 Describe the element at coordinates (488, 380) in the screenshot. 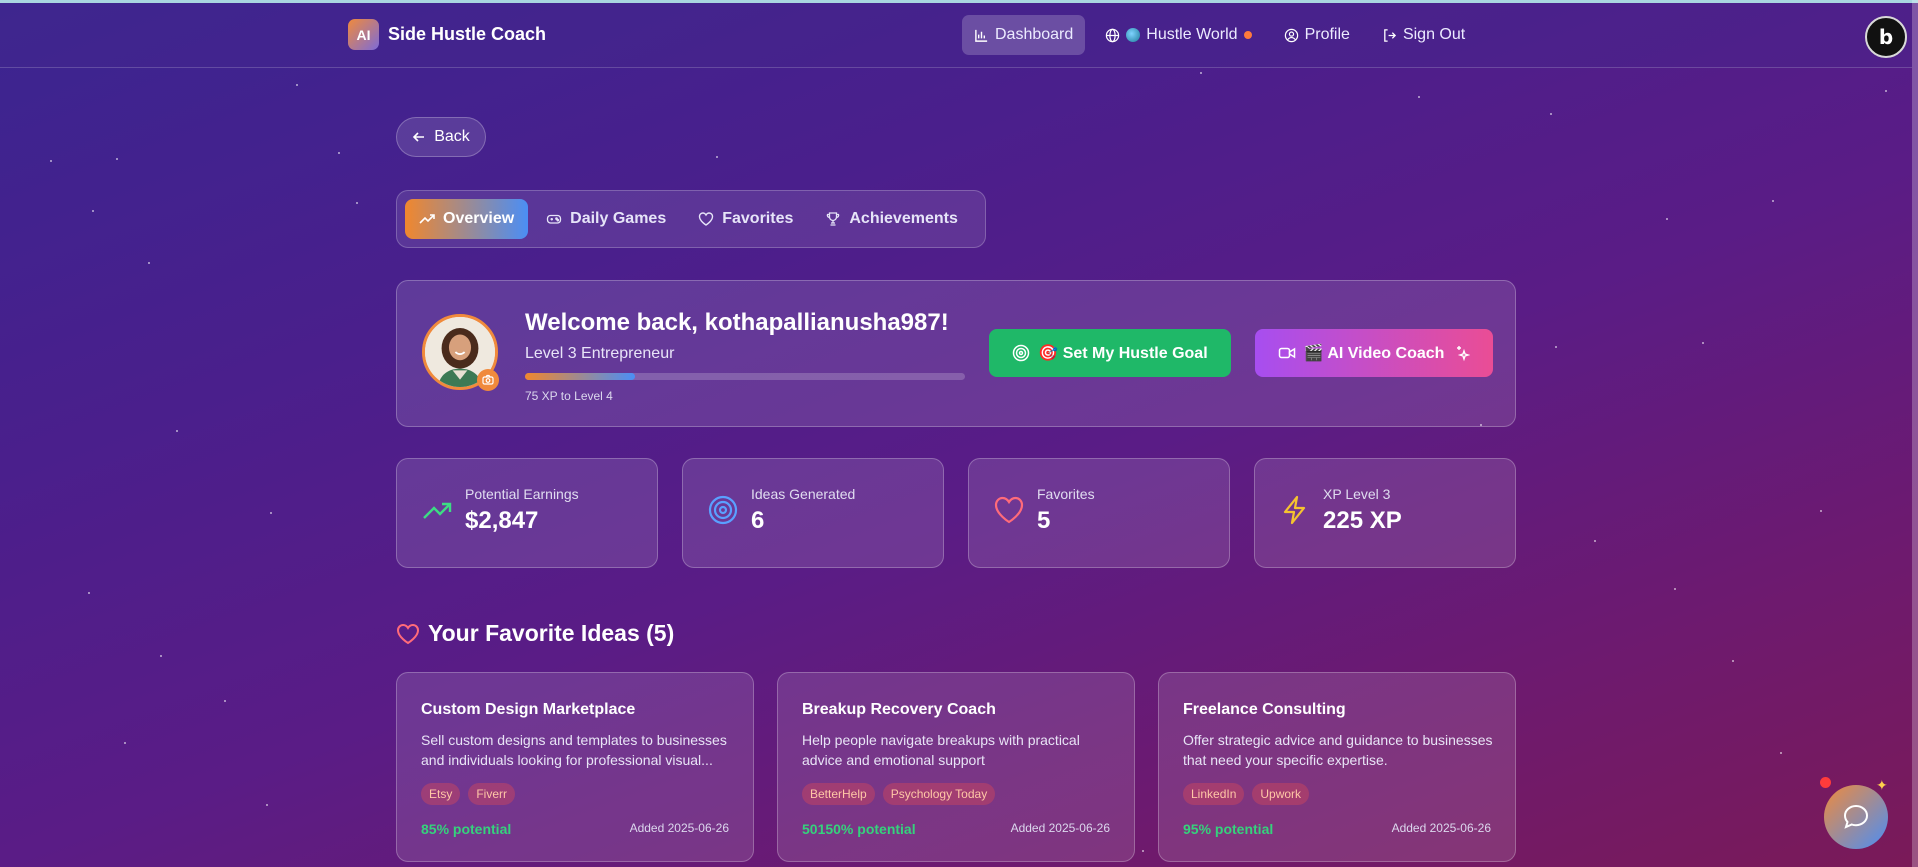

I see `change-photo-camera-icon` at that location.